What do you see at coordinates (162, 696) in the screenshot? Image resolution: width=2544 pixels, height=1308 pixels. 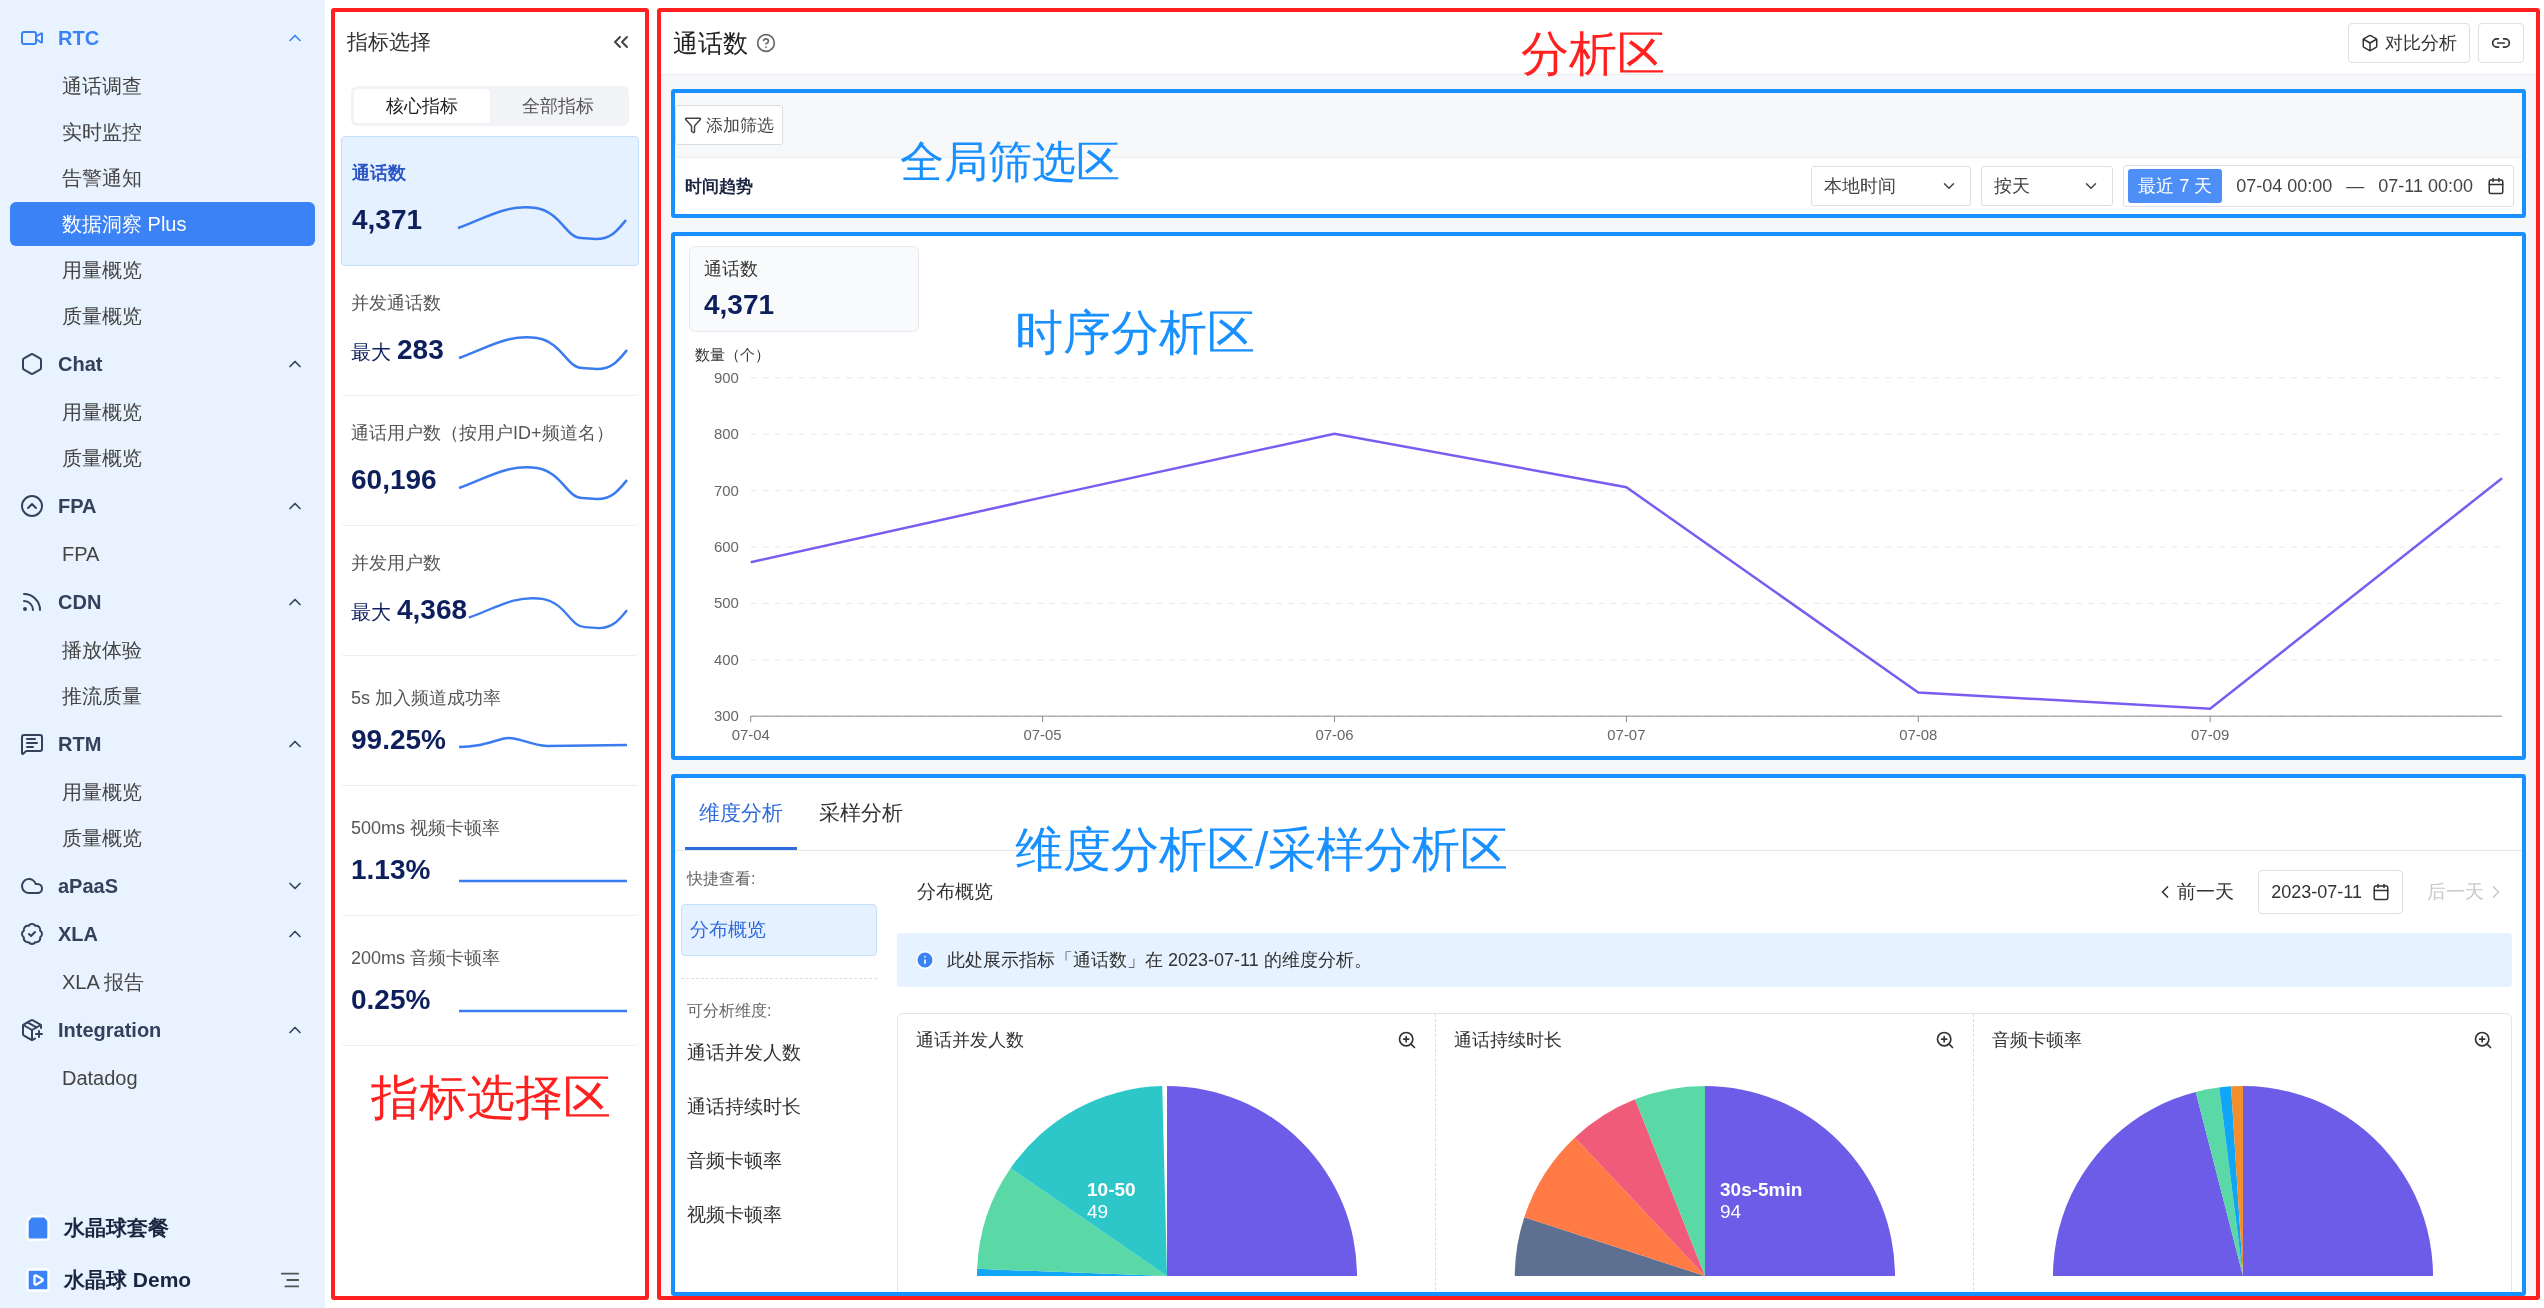 I see `nav-item: 推流质量` at bounding box center [162, 696].